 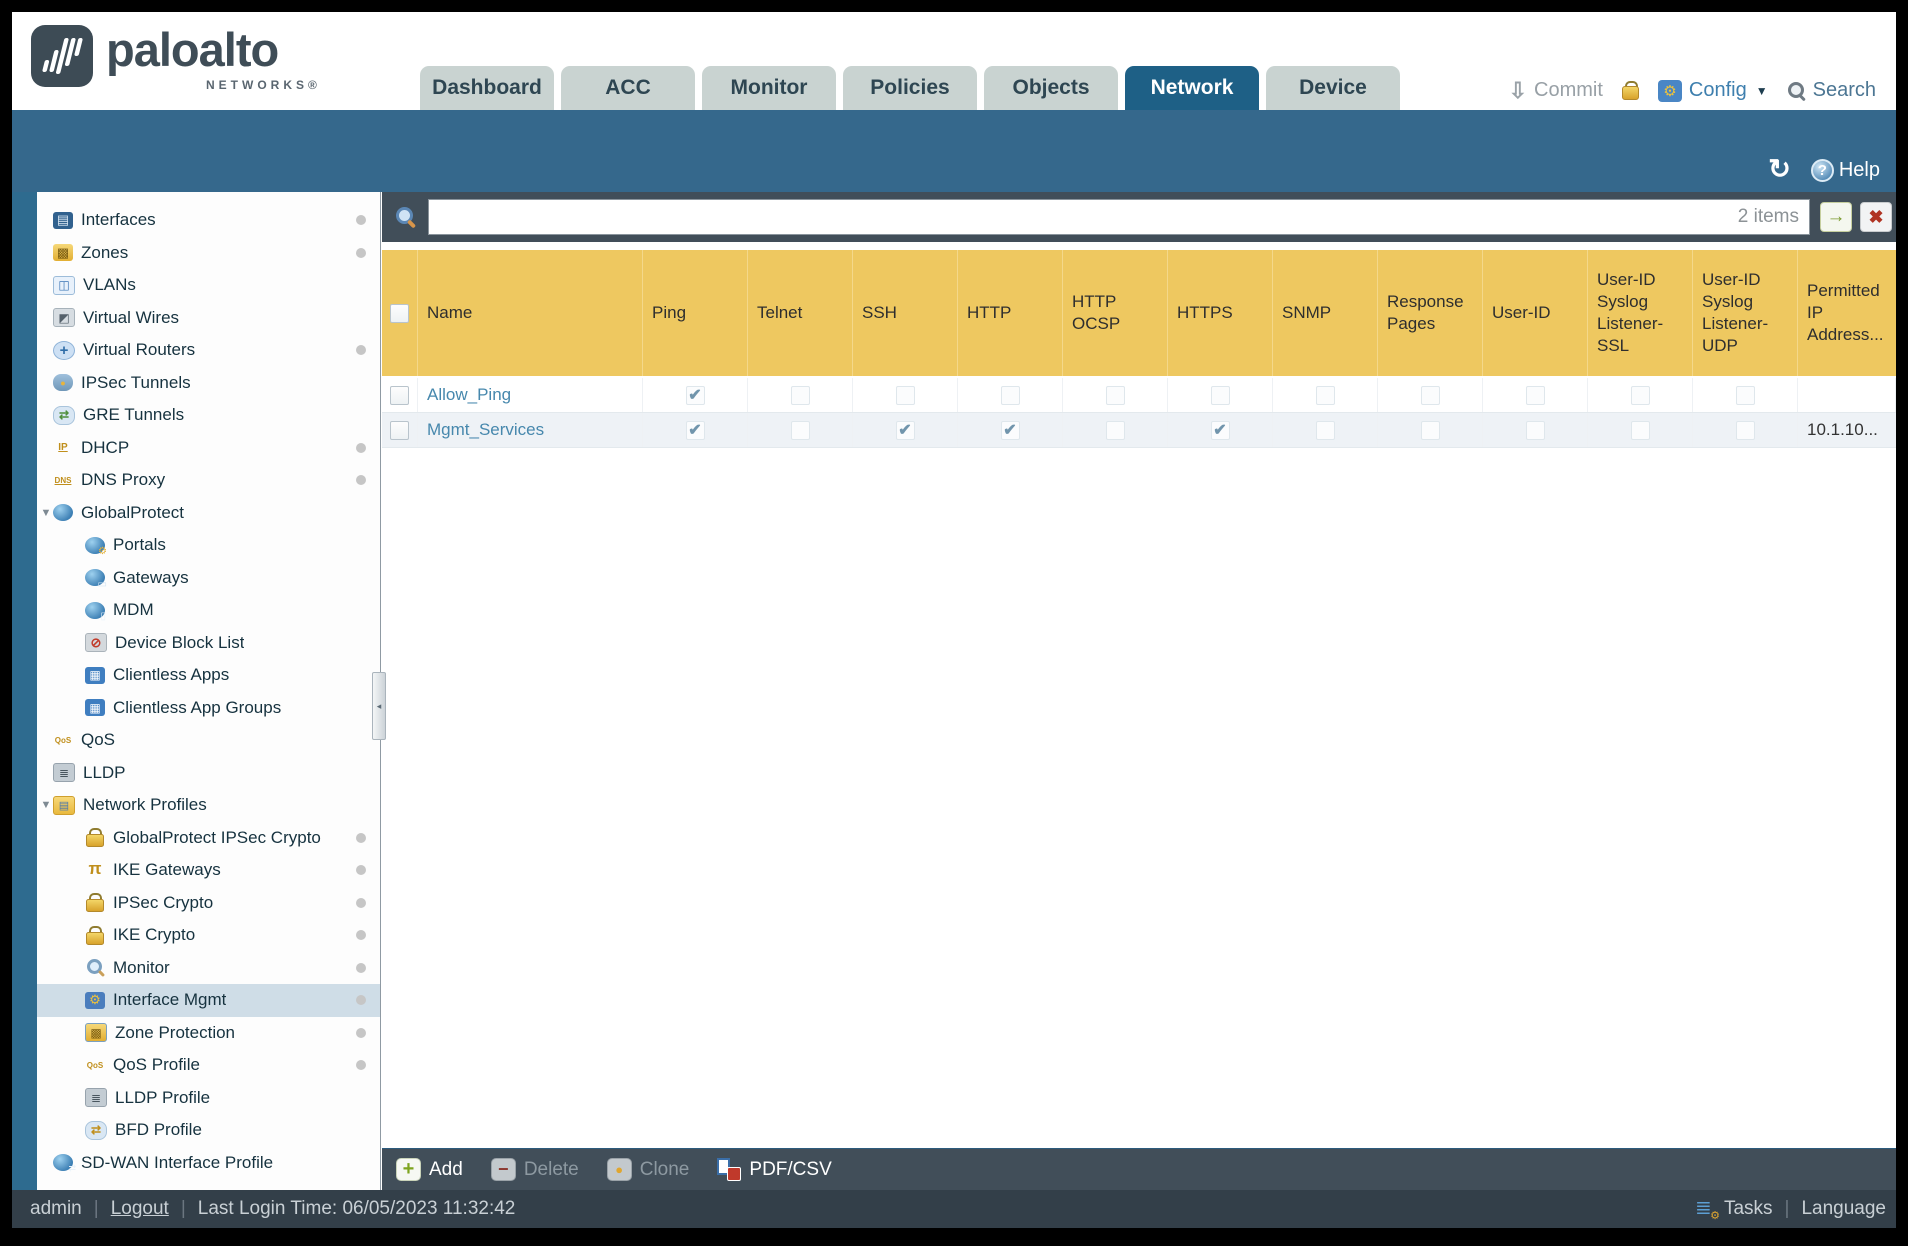 I want to click on clone-button: ● Clone, so click(x=647, y=1169).